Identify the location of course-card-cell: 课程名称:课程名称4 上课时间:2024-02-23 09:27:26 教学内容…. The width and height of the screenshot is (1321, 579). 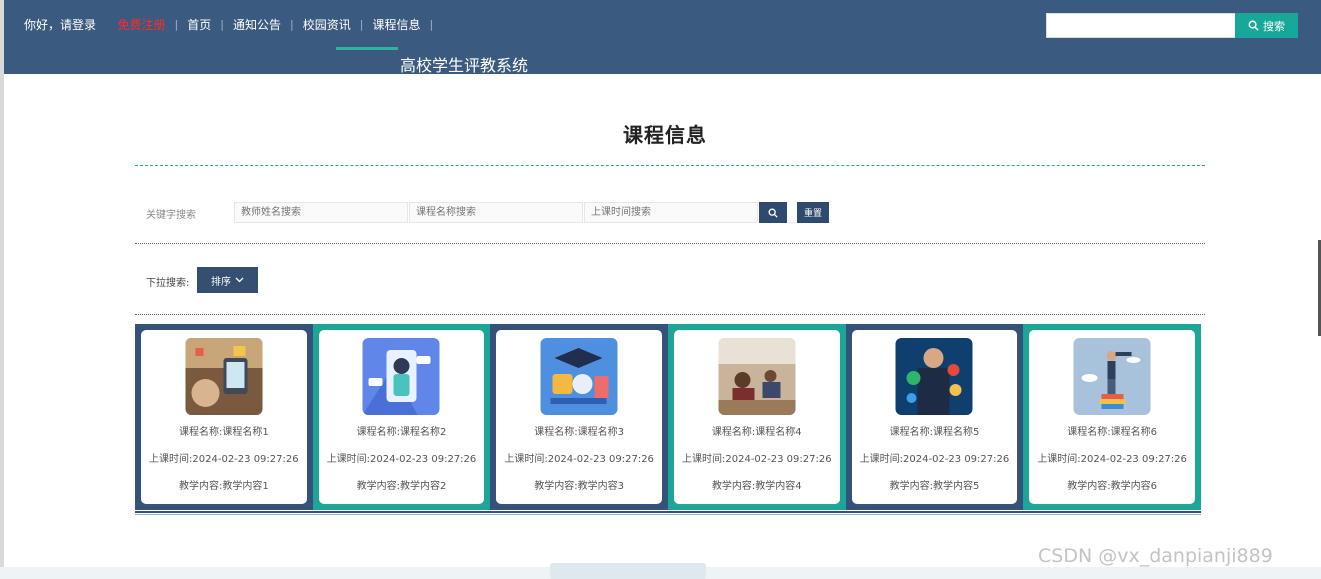
(756, 417).